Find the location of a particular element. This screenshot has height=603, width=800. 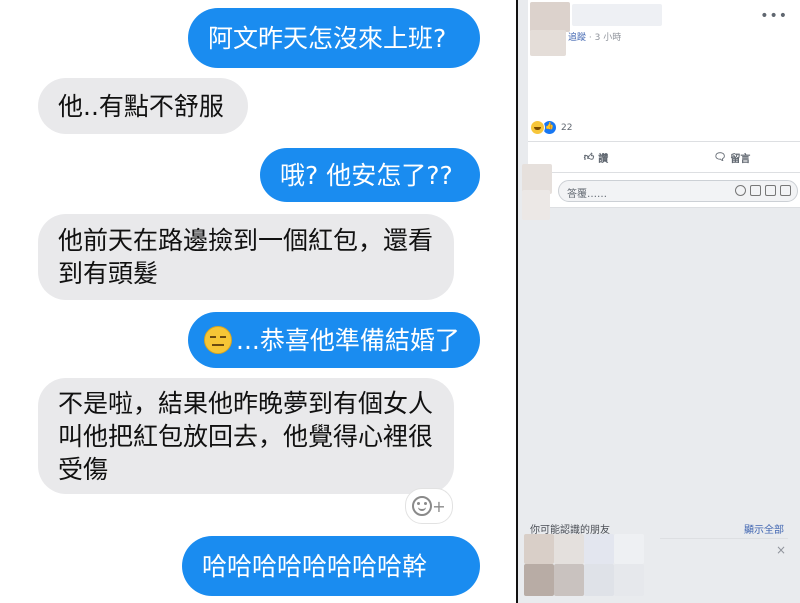

gif-icon is located at coordinates (770, 190).